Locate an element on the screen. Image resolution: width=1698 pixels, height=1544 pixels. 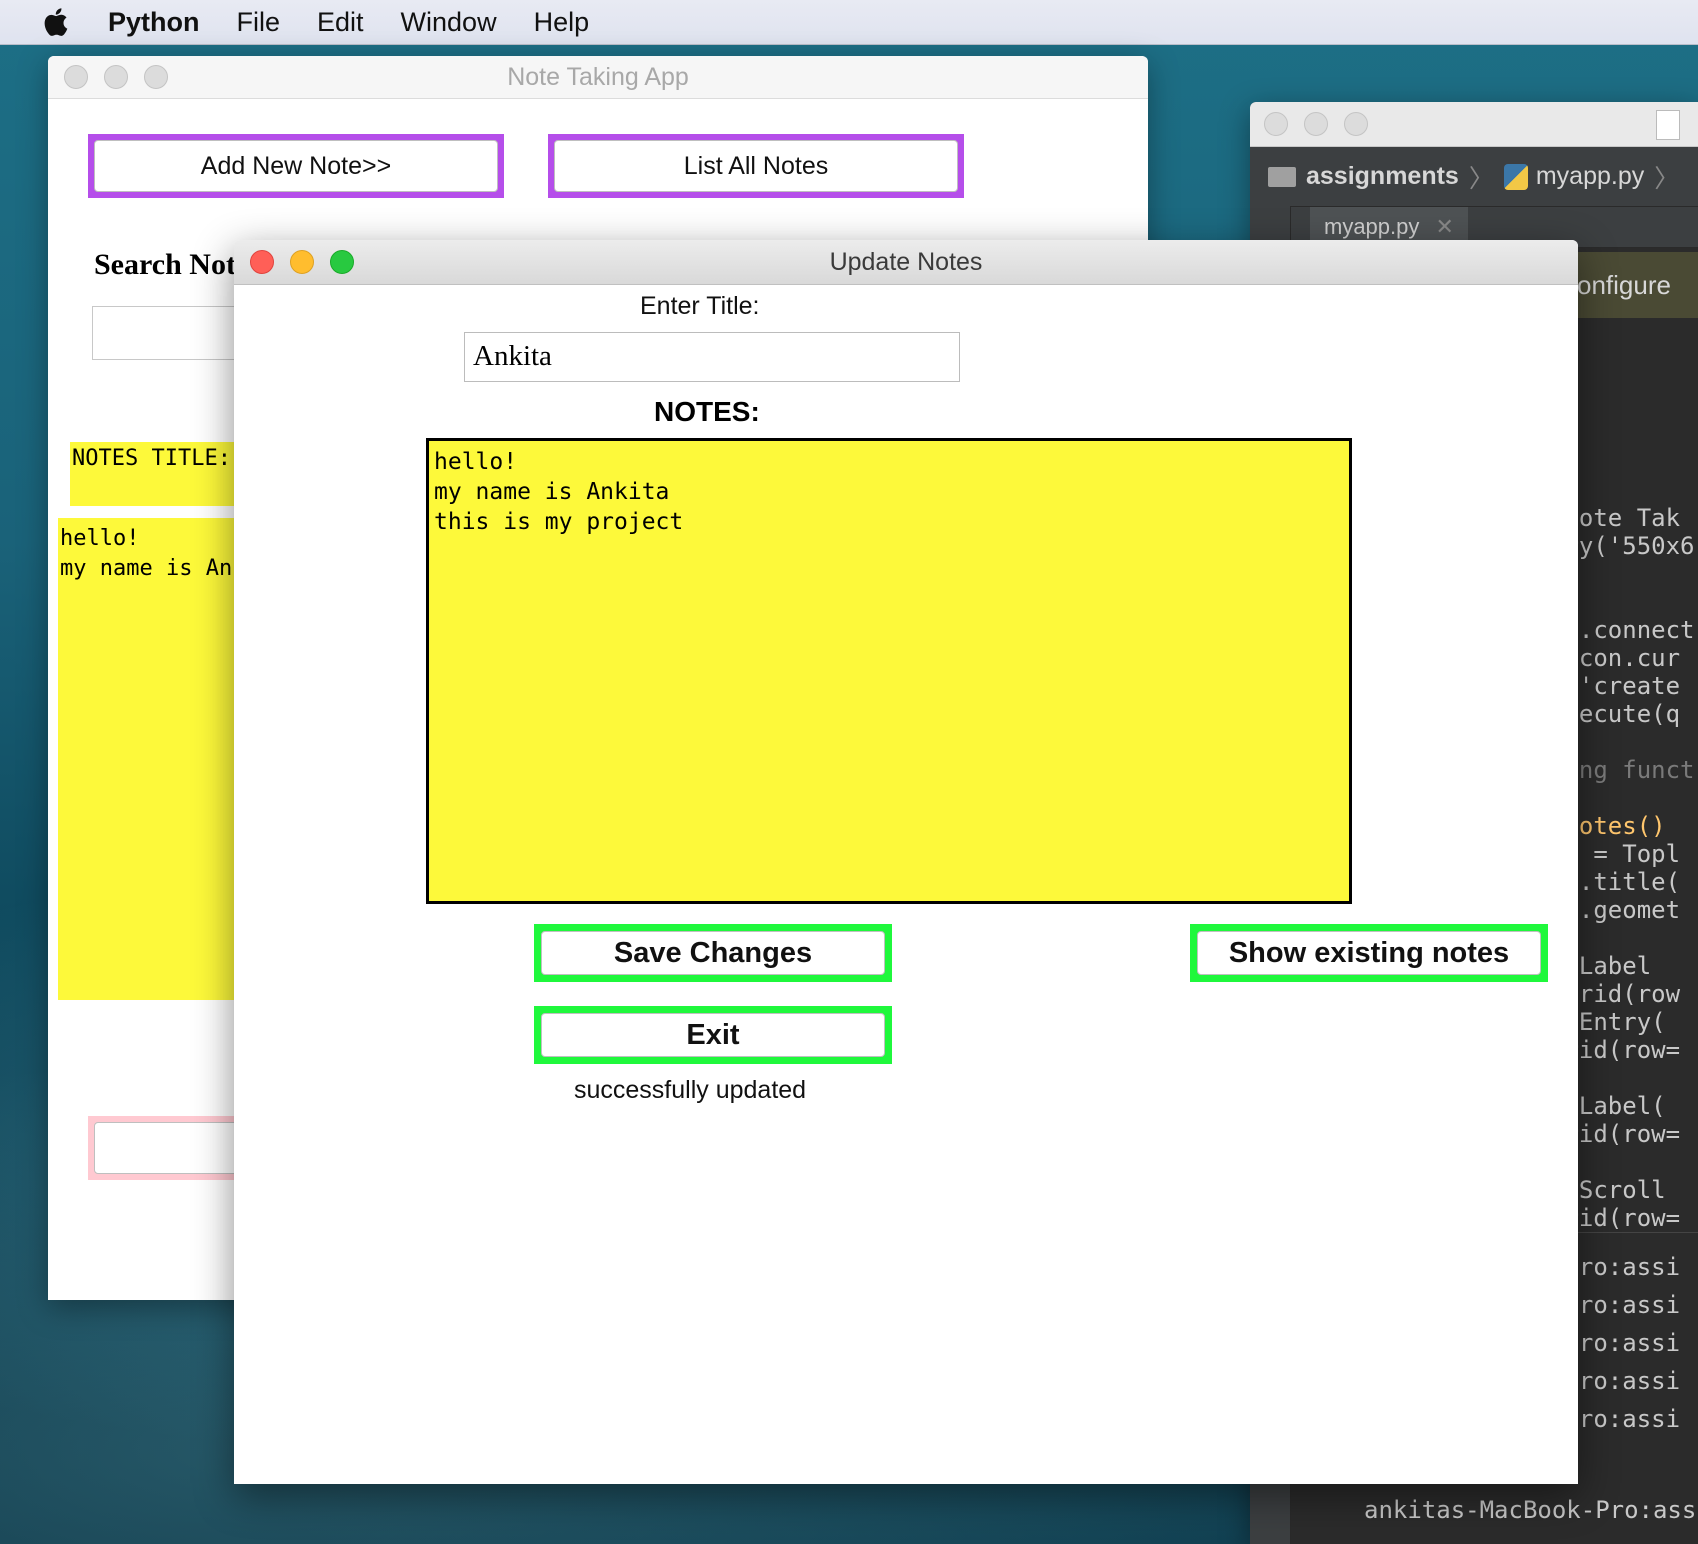
save-changes-button: Save Changes is located at coordinates (713, 953).